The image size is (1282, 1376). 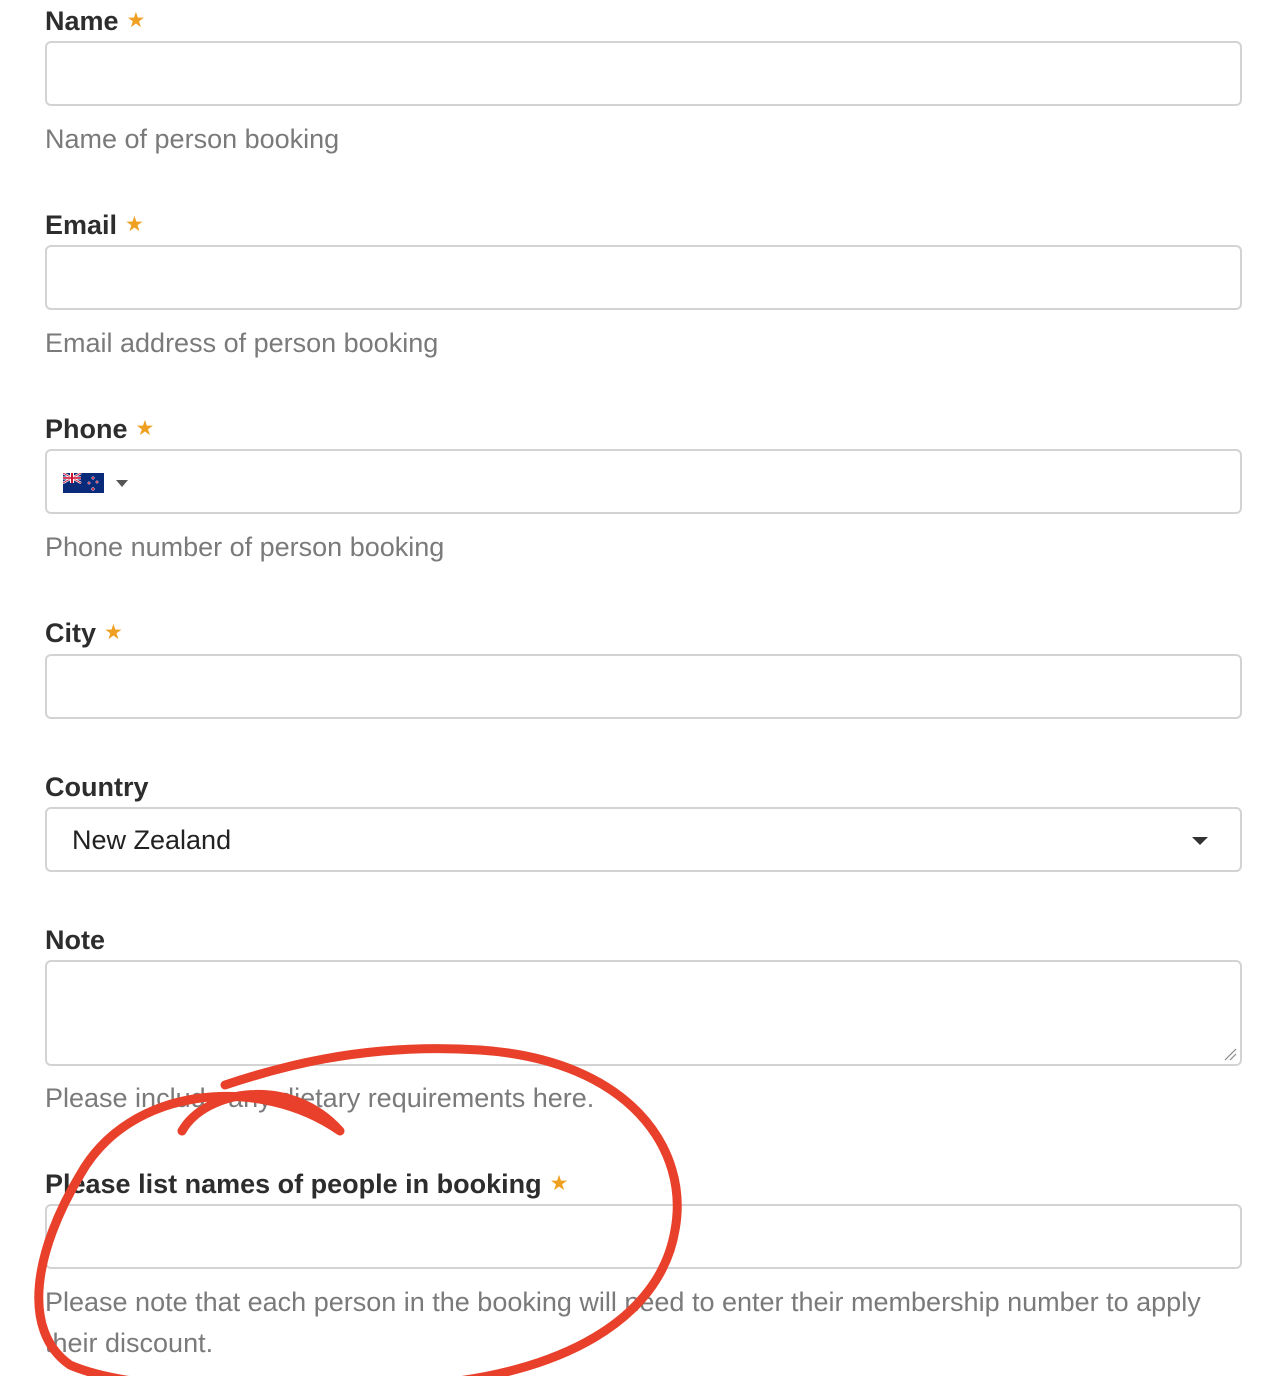 I want to click on email-label-text: Email, so click(x=81, y=225).